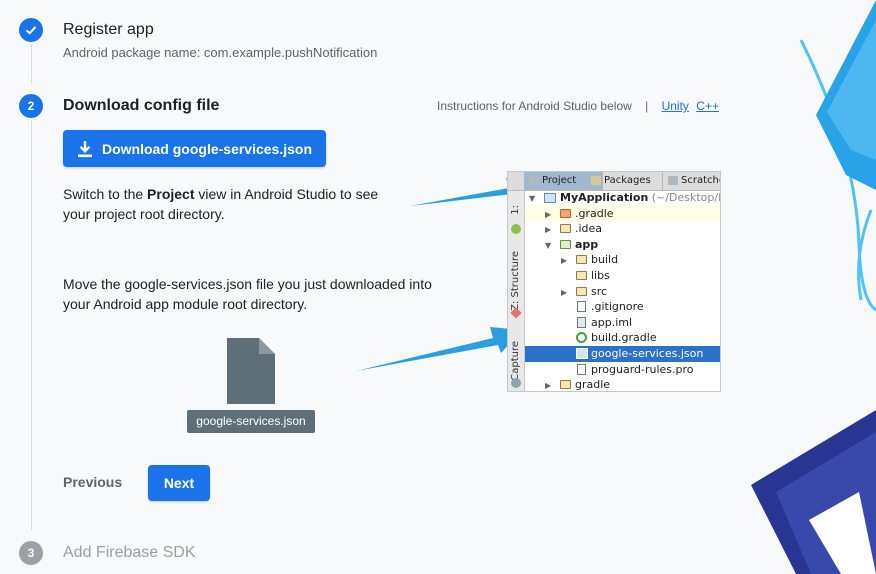 The image size is (876, 574). What do you see at coordinates (600, 275) in the screenshot?
I see `tree-label-libs: libs` at bounding box center [600, 275].